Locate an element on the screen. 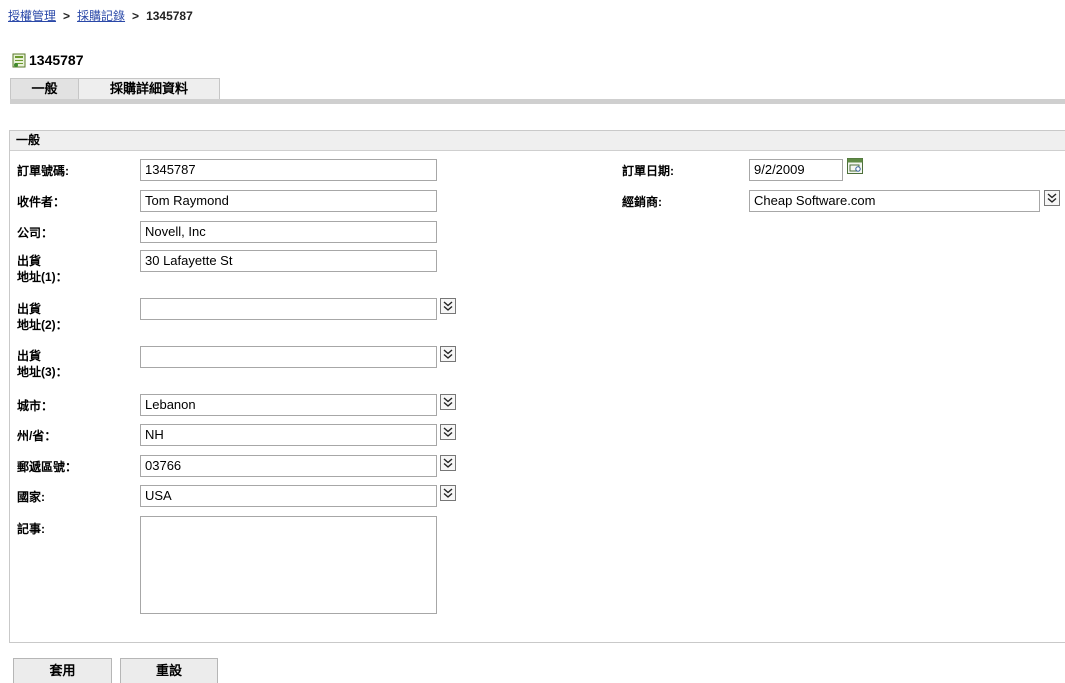 The width and height of the screenshot is (1065, 683). ship-address-1-input: 30 Lafayette St is located at coordinates (288, 261).